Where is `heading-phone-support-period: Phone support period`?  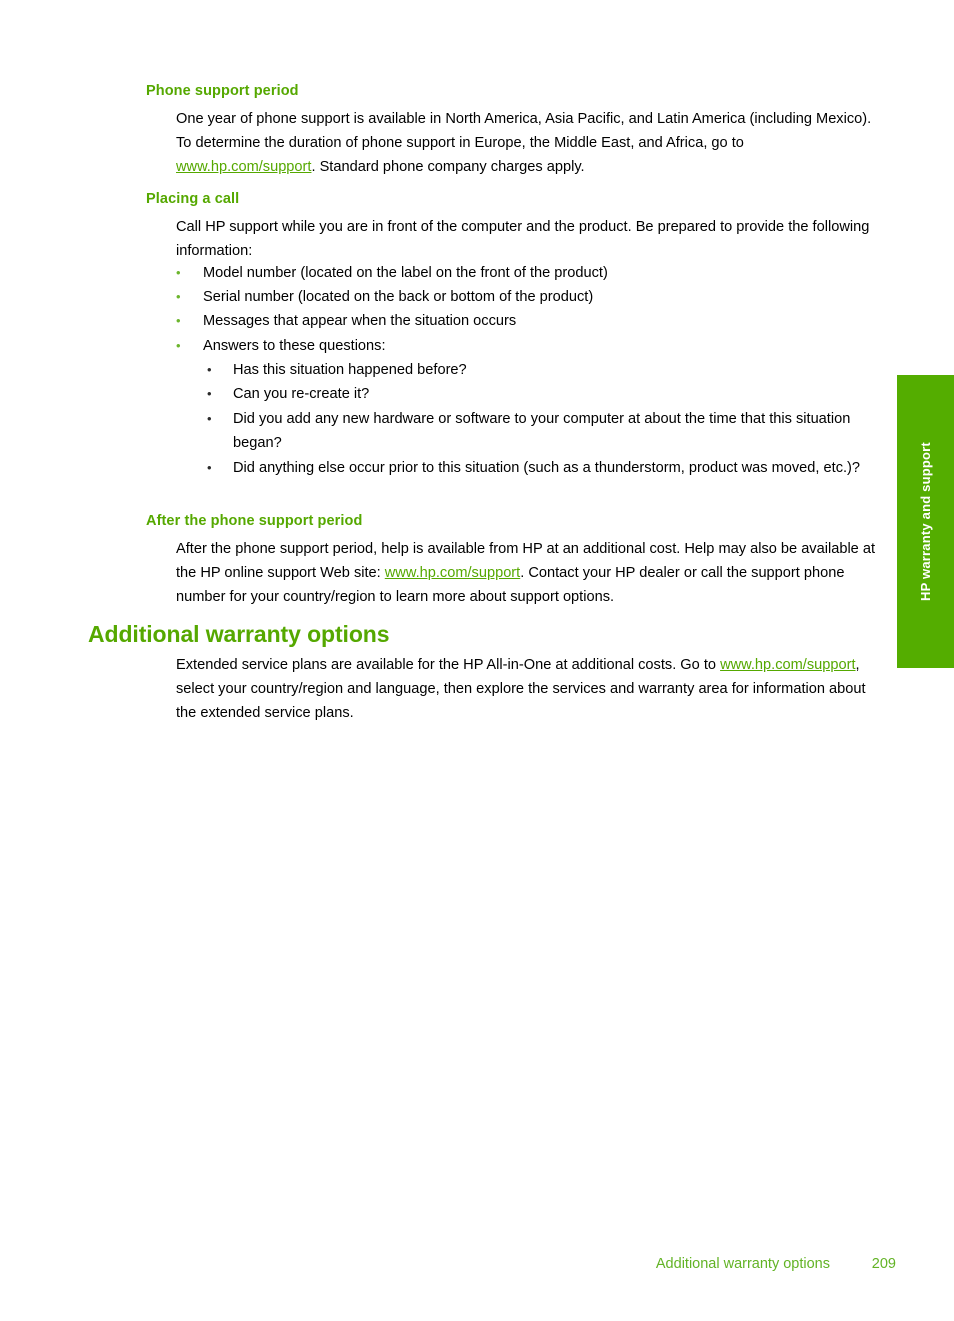 heading-phone-support-period: Phone support period is located at coordinates (222, 91).